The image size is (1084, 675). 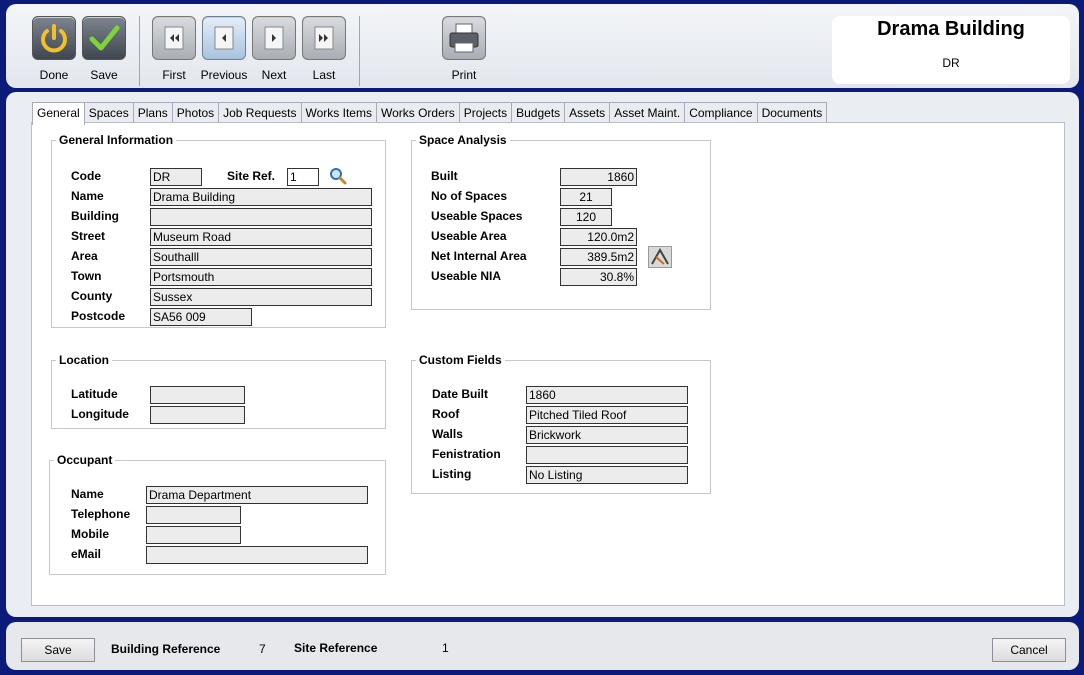 What do you see at coordinates (224, 75) in the screenshot?
I see `previous-label: Previous` at bounding box center [224, 75].